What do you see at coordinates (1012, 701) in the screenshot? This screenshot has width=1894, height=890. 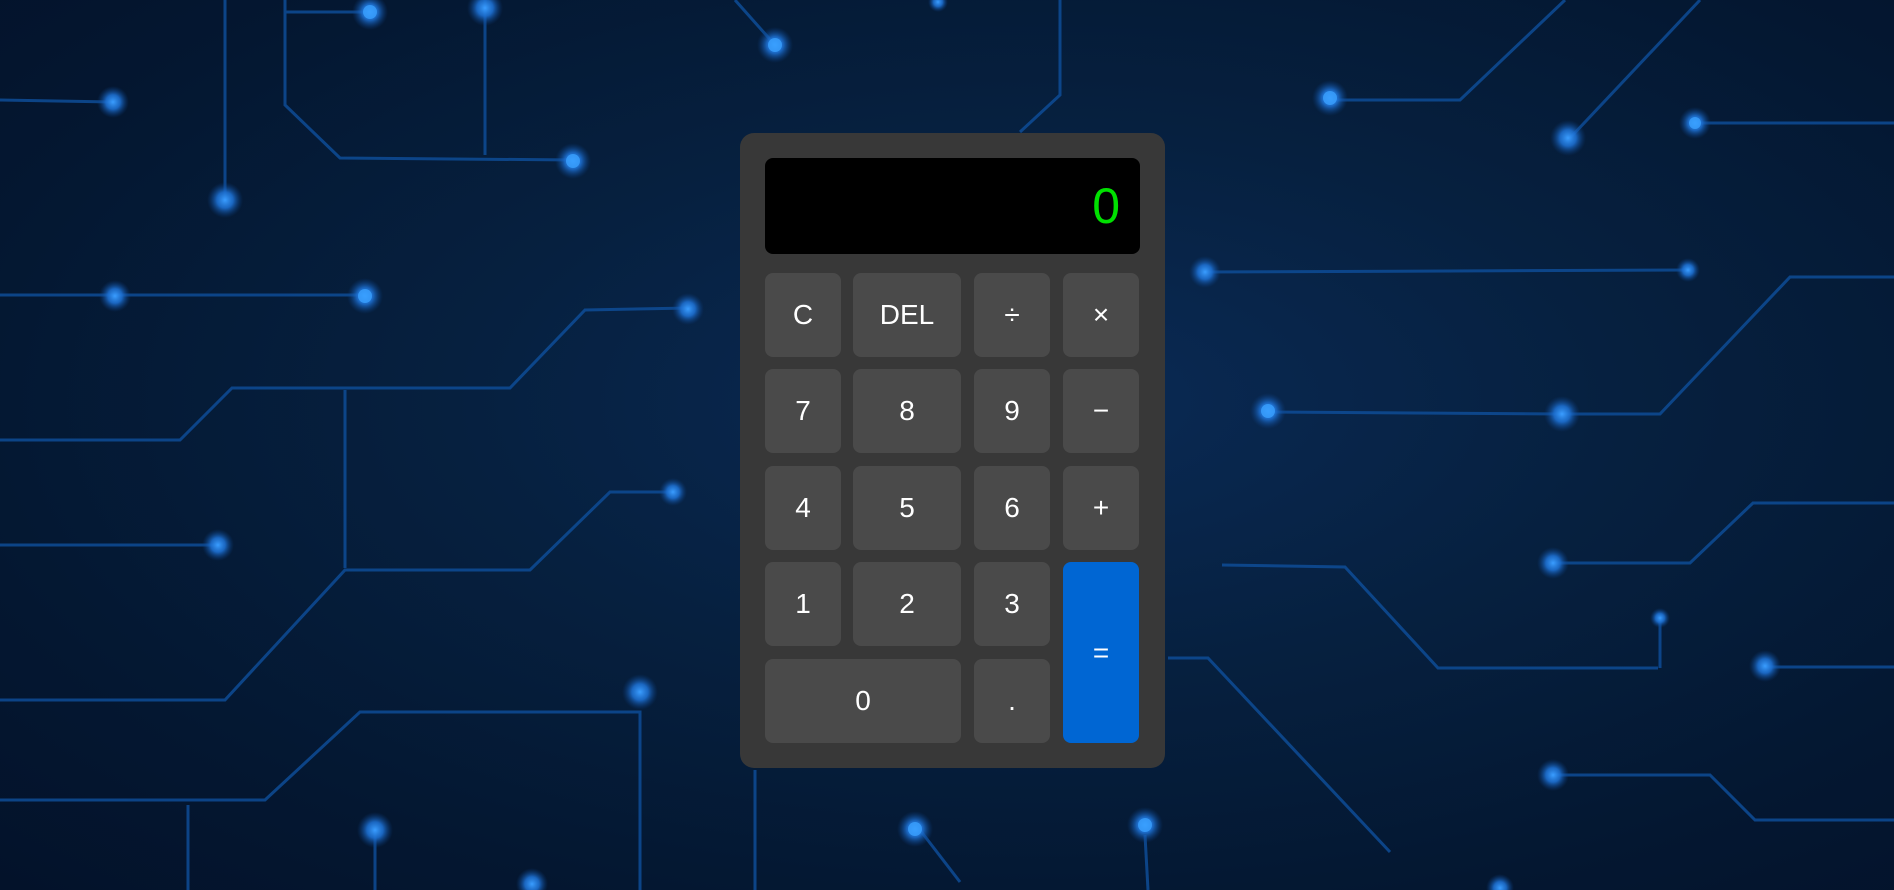 I see `decimal-button: .` at bounding box center [1012, 701].